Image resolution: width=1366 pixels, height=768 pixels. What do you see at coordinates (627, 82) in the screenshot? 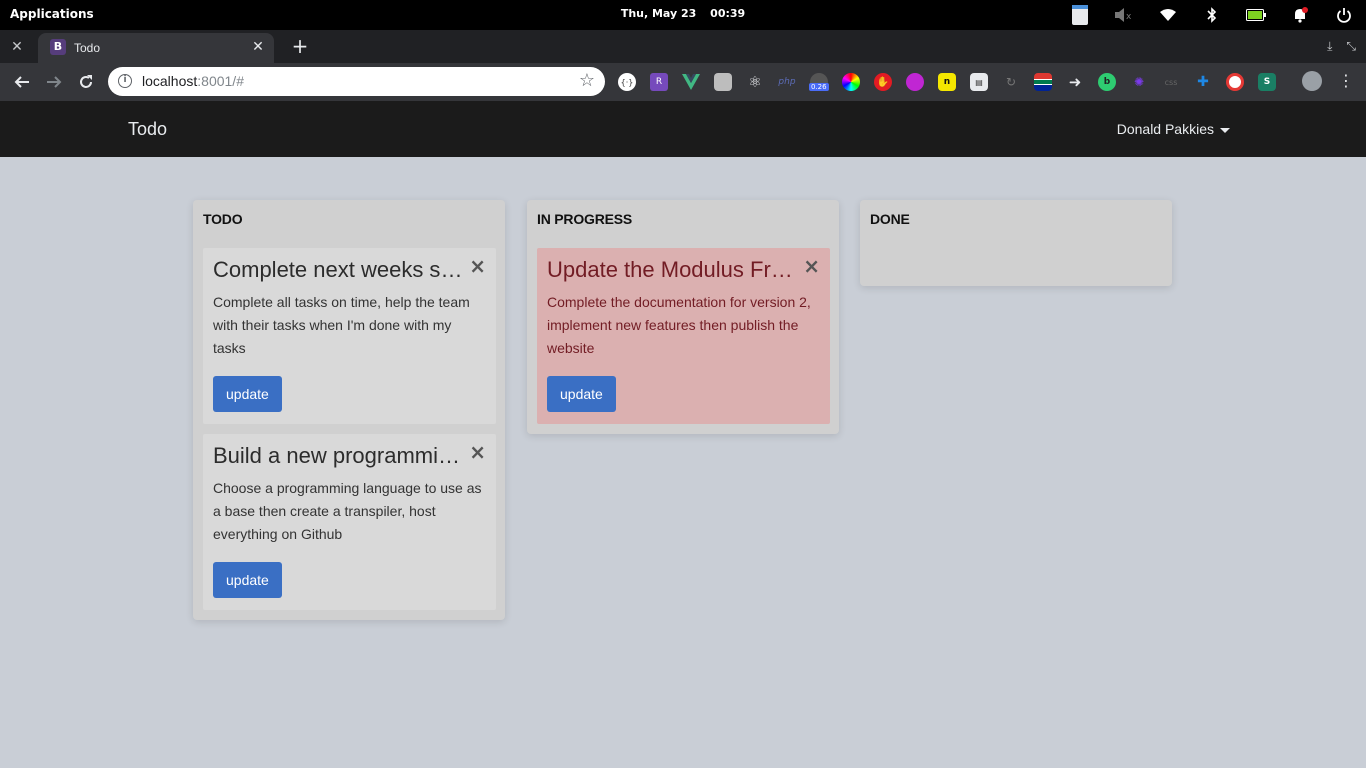
I see `extension-json-icon: {·}` at bounding box center [627, 82].